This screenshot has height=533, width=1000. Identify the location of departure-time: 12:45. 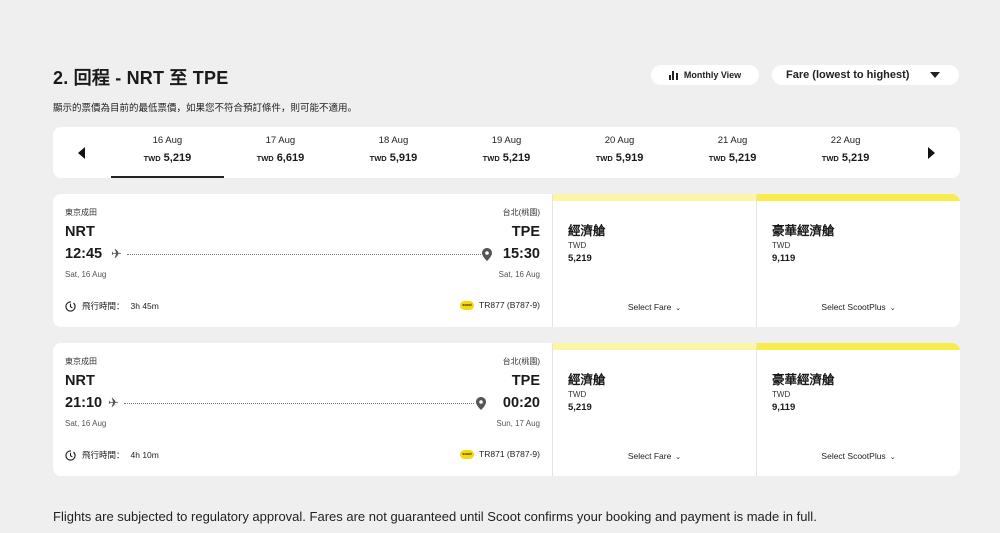
(84, 254).